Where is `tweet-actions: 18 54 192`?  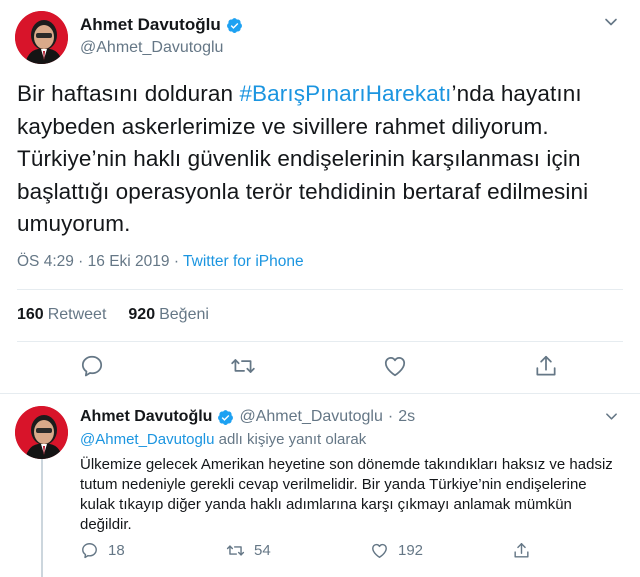
tweet-actions: 18 54 192 is located at coordinates (350, 553).